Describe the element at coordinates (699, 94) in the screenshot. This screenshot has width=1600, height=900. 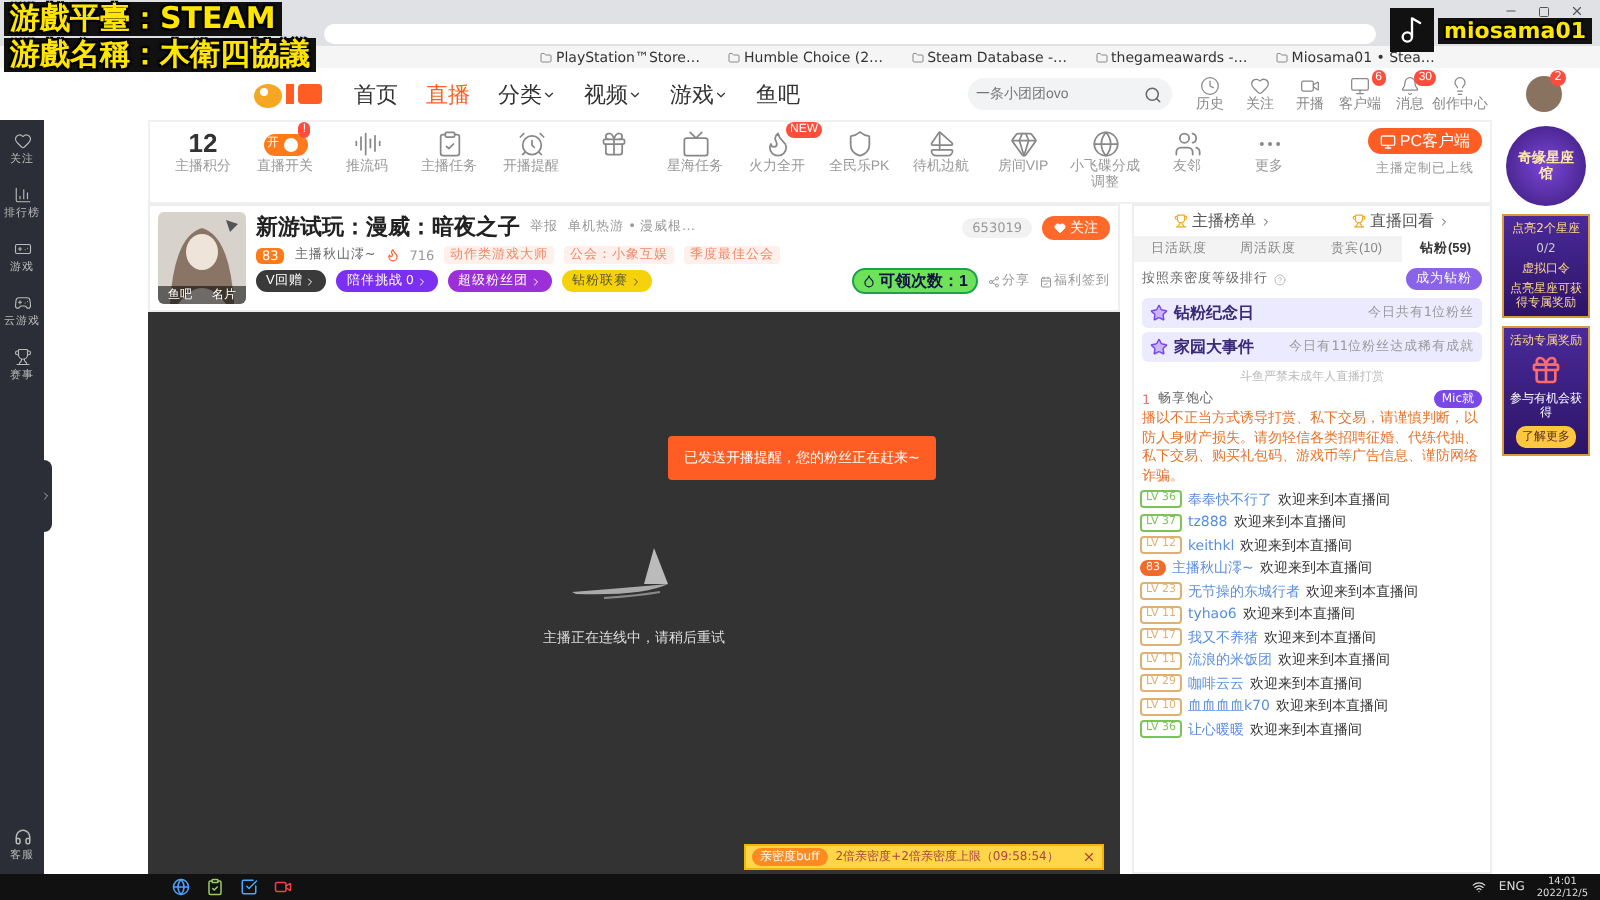
I see `nav-link: 游戏` at that location.